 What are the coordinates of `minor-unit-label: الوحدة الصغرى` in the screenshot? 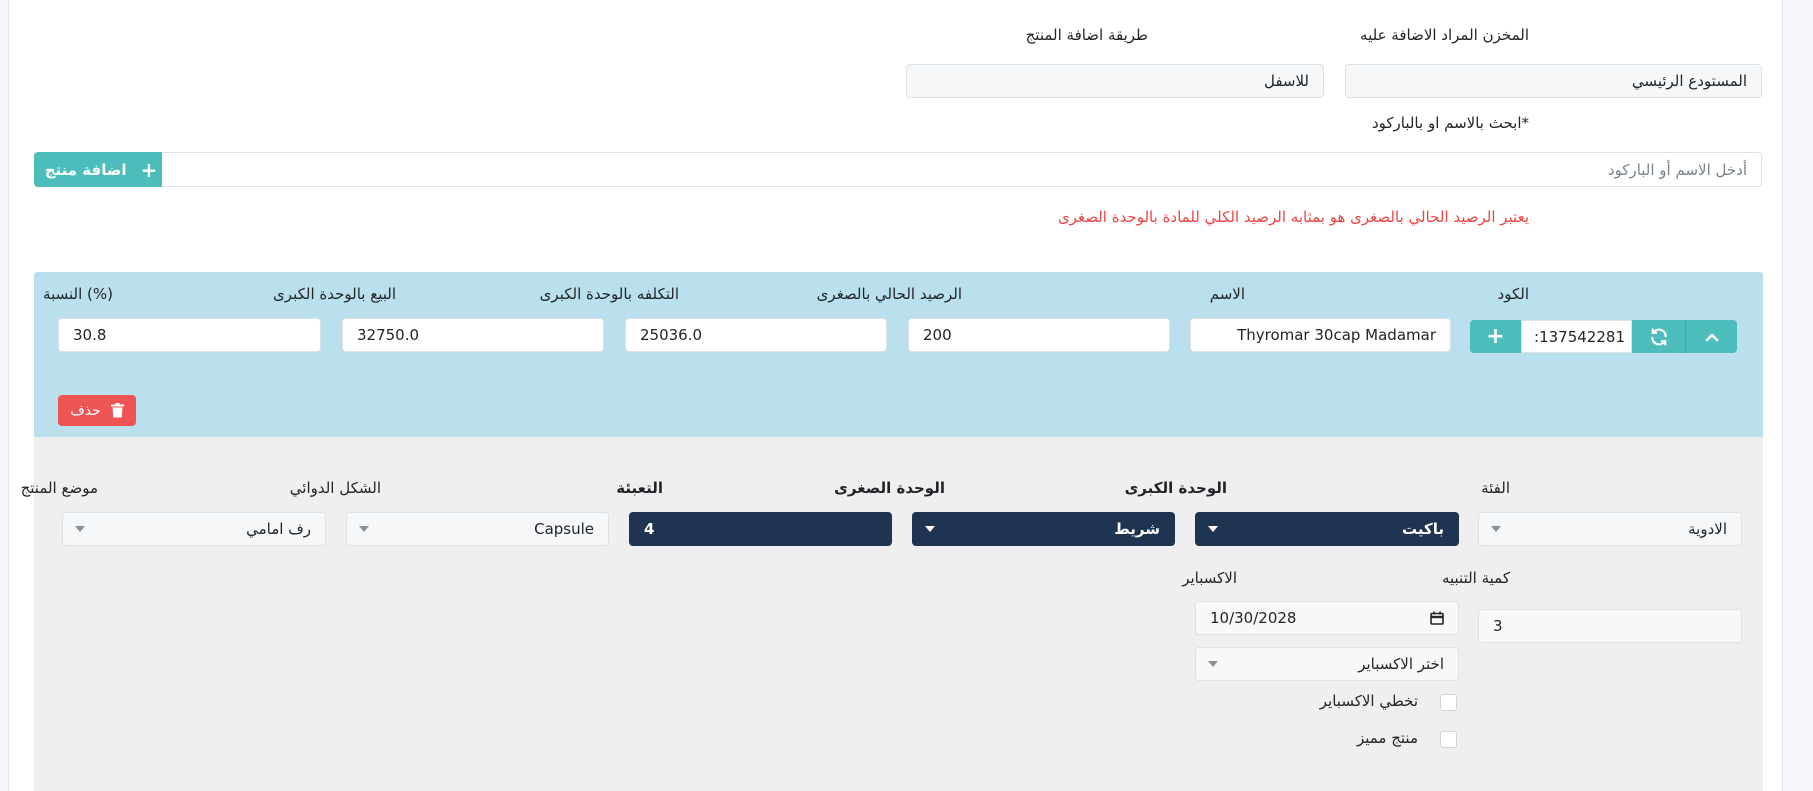 It's located at (889, 488).